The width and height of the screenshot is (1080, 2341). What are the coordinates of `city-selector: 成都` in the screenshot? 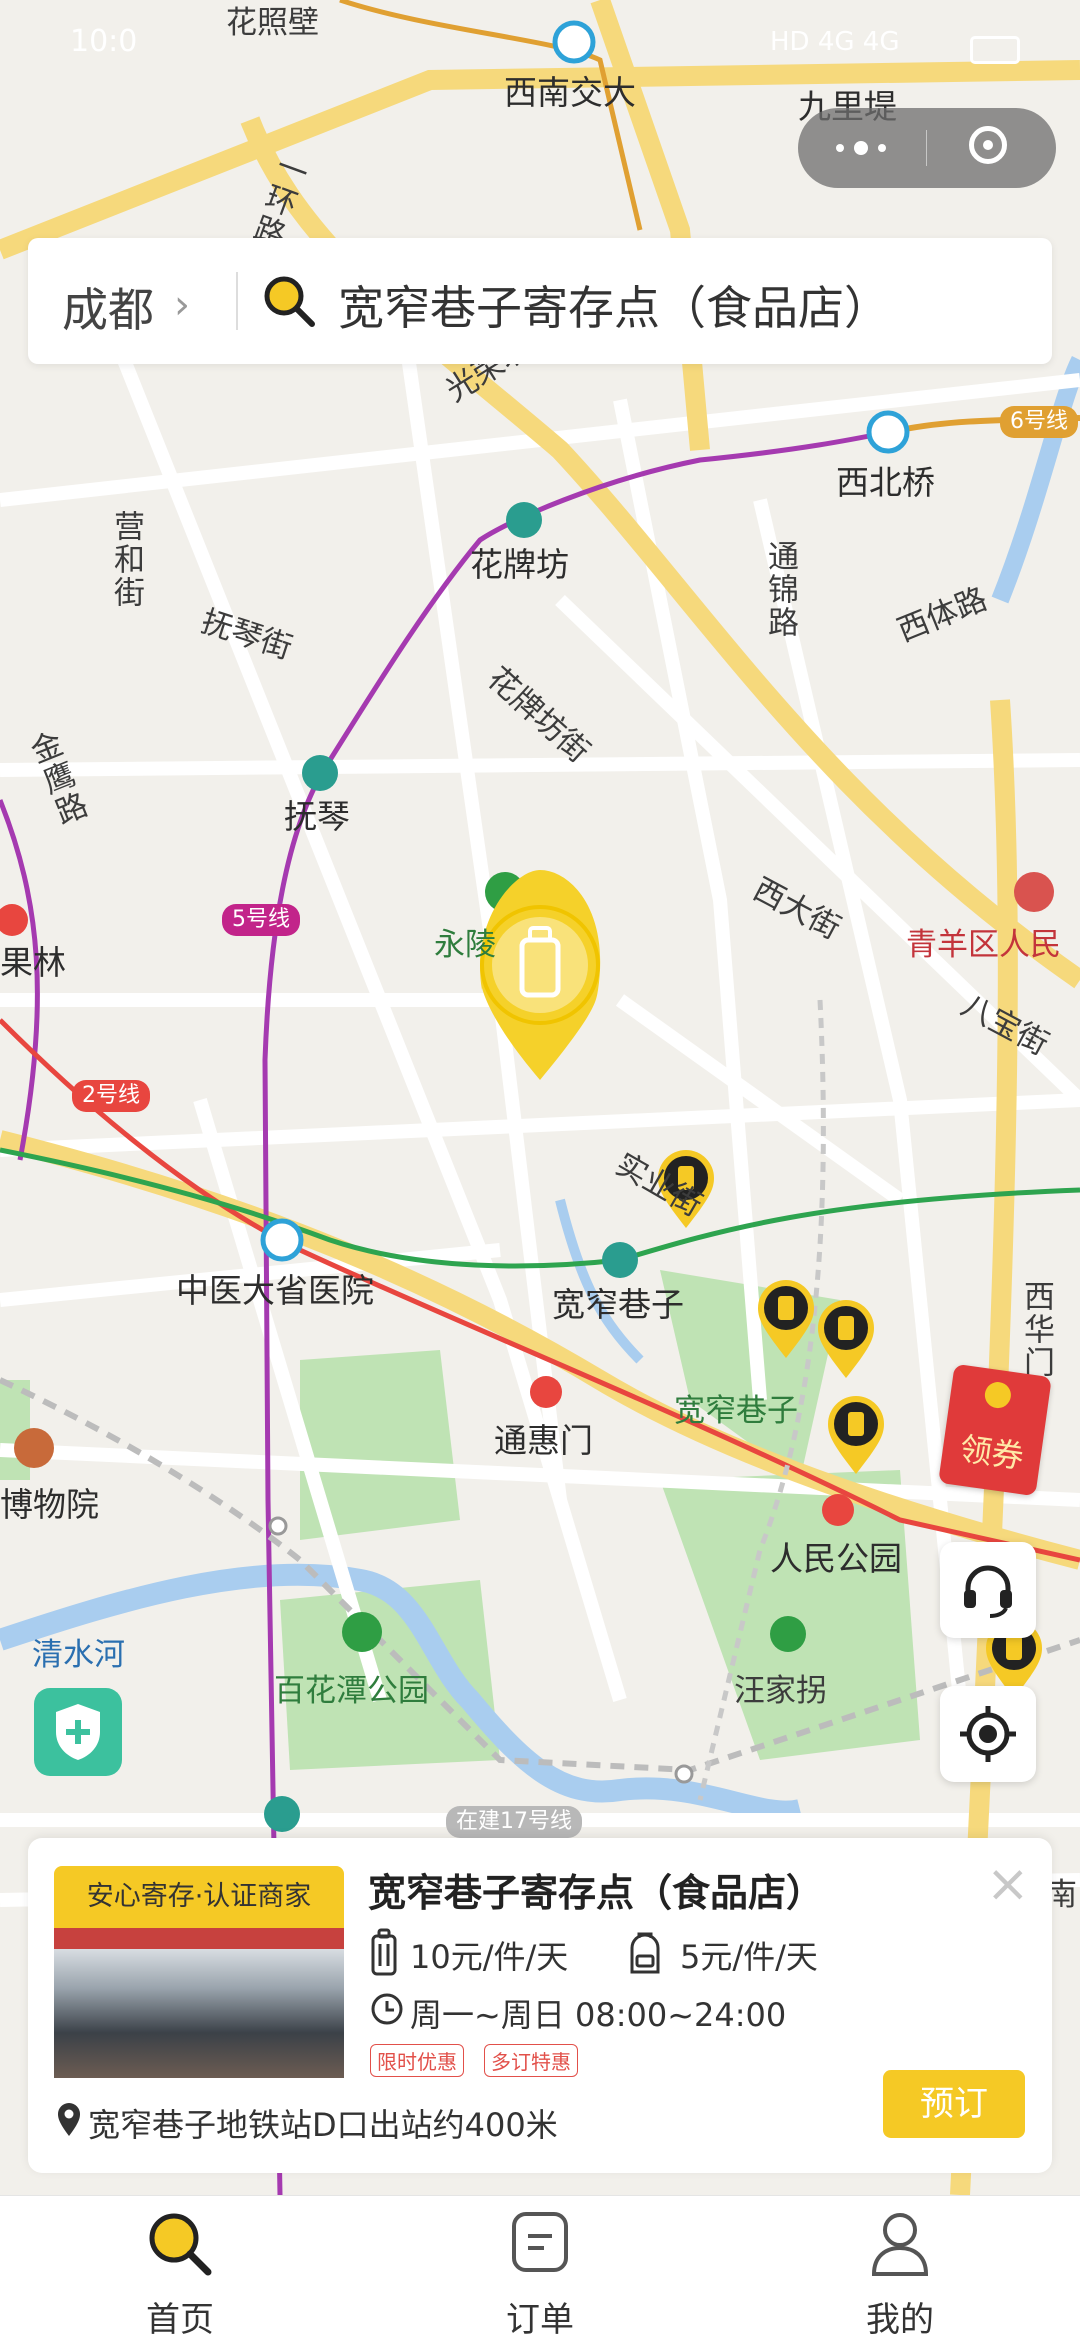 It's located at (108, 307).